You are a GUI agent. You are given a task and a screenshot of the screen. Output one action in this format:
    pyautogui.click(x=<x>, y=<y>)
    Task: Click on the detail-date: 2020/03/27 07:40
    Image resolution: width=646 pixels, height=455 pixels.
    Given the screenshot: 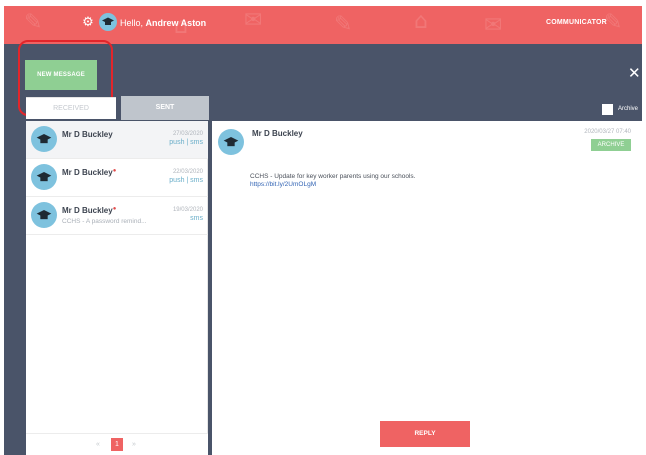 What is the action you would take?
    pyautogui.click(x=607, y=132)
    